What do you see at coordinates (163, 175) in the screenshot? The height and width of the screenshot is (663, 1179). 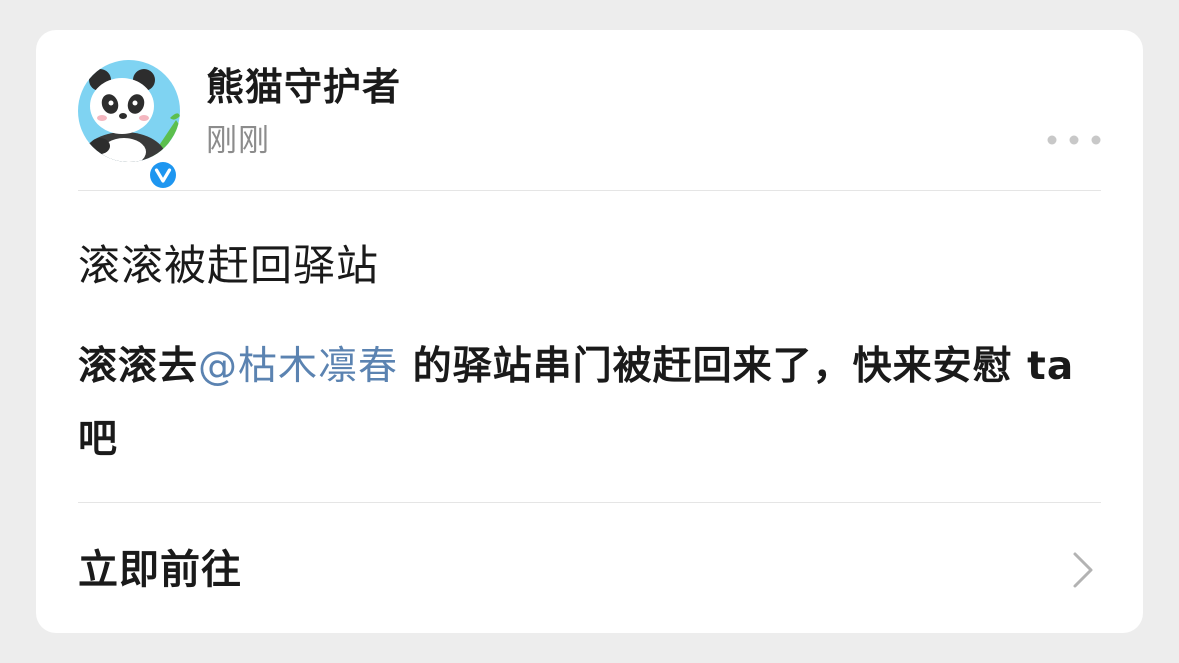 I see `verified-badge-icon` at bounding box center [163, 175].